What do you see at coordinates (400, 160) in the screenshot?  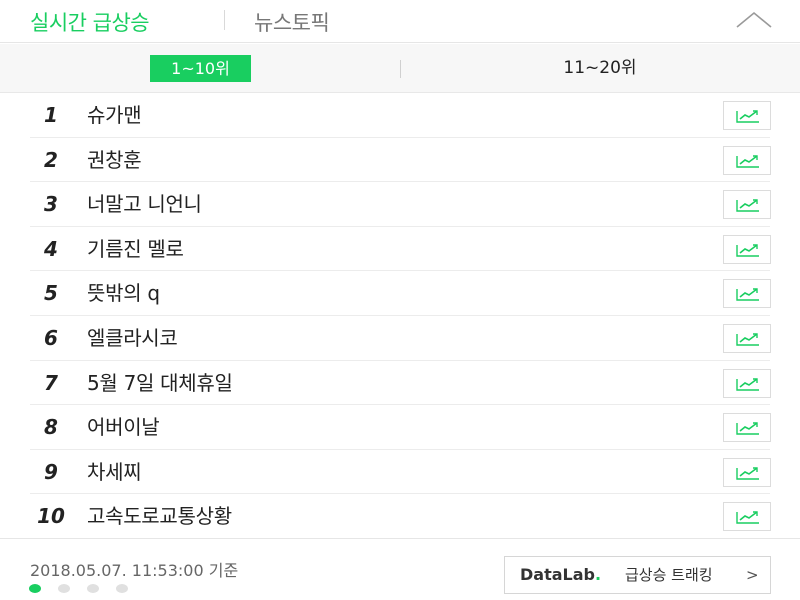 I see `rank-row: 2 권창훈` at bounding box center [400, 160].